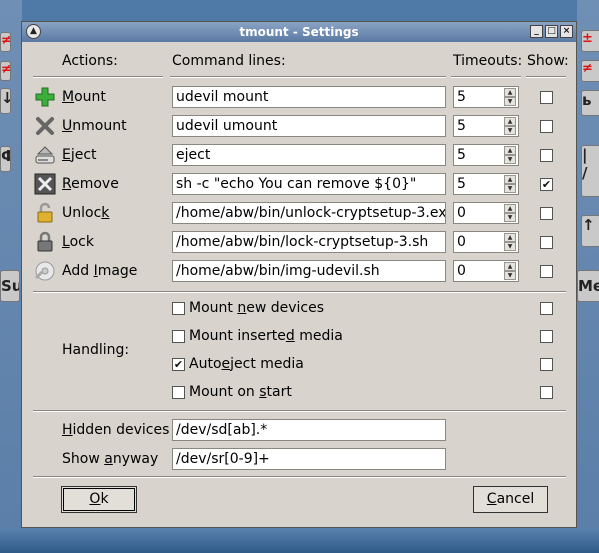 This screenshot has width=599, height=553. Describe the element at coordinates (33, 31) in the screenshot. I see `window-menu-icon: ▲` at that location.